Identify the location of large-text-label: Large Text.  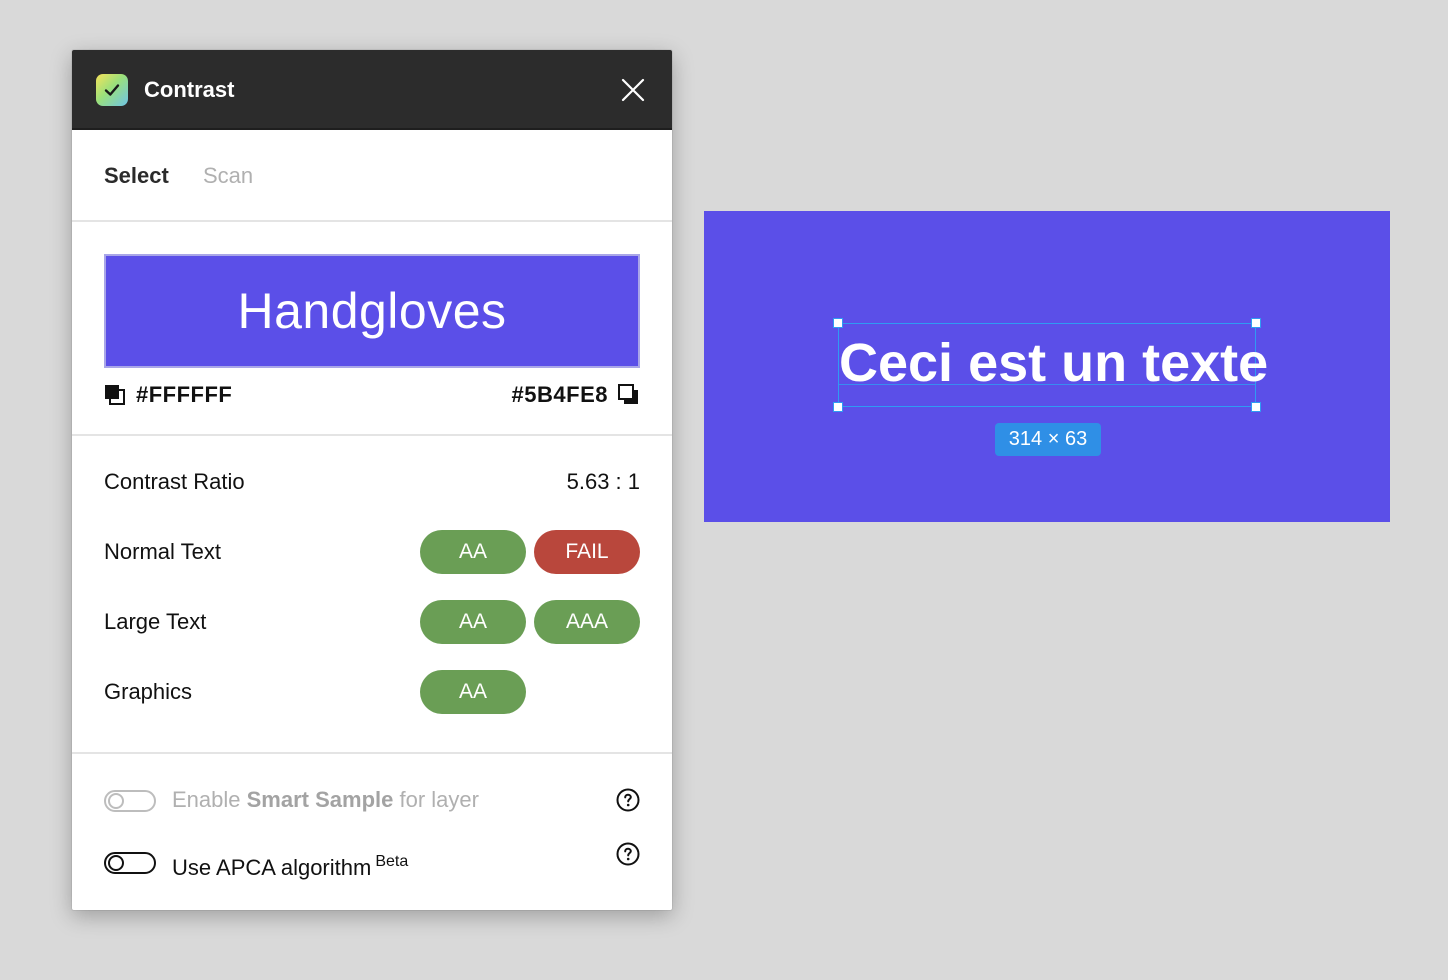
(155, 621).